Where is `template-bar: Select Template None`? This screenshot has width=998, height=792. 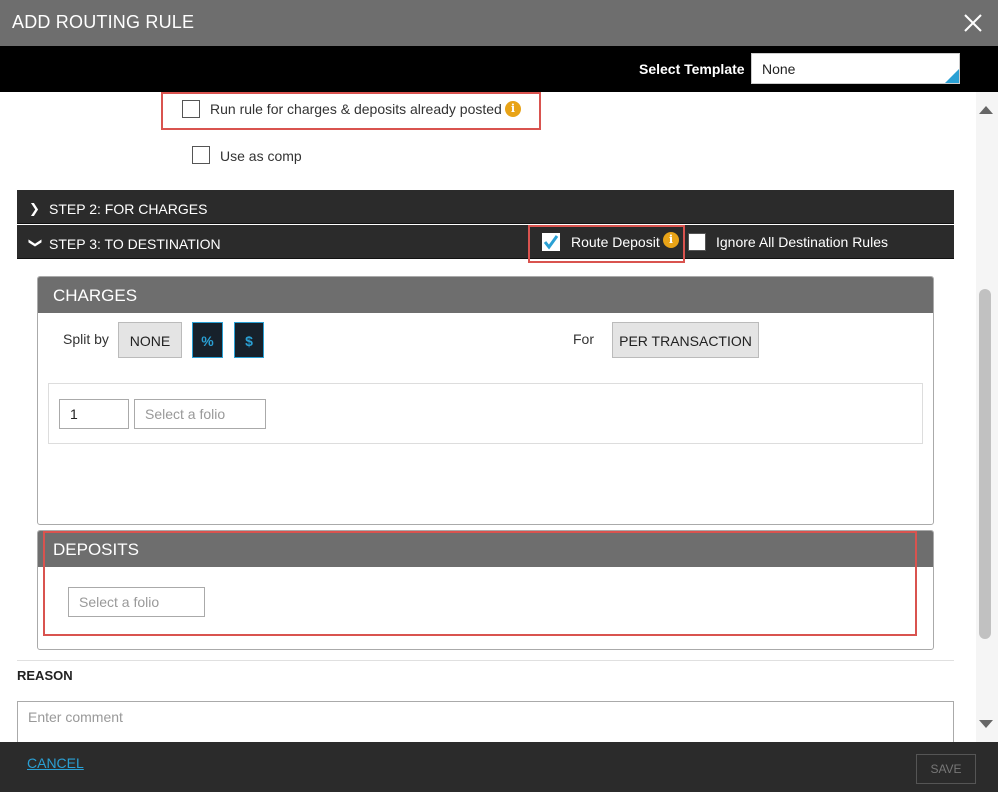 template-bar: Select Template None is located at coordinates (499, 69).